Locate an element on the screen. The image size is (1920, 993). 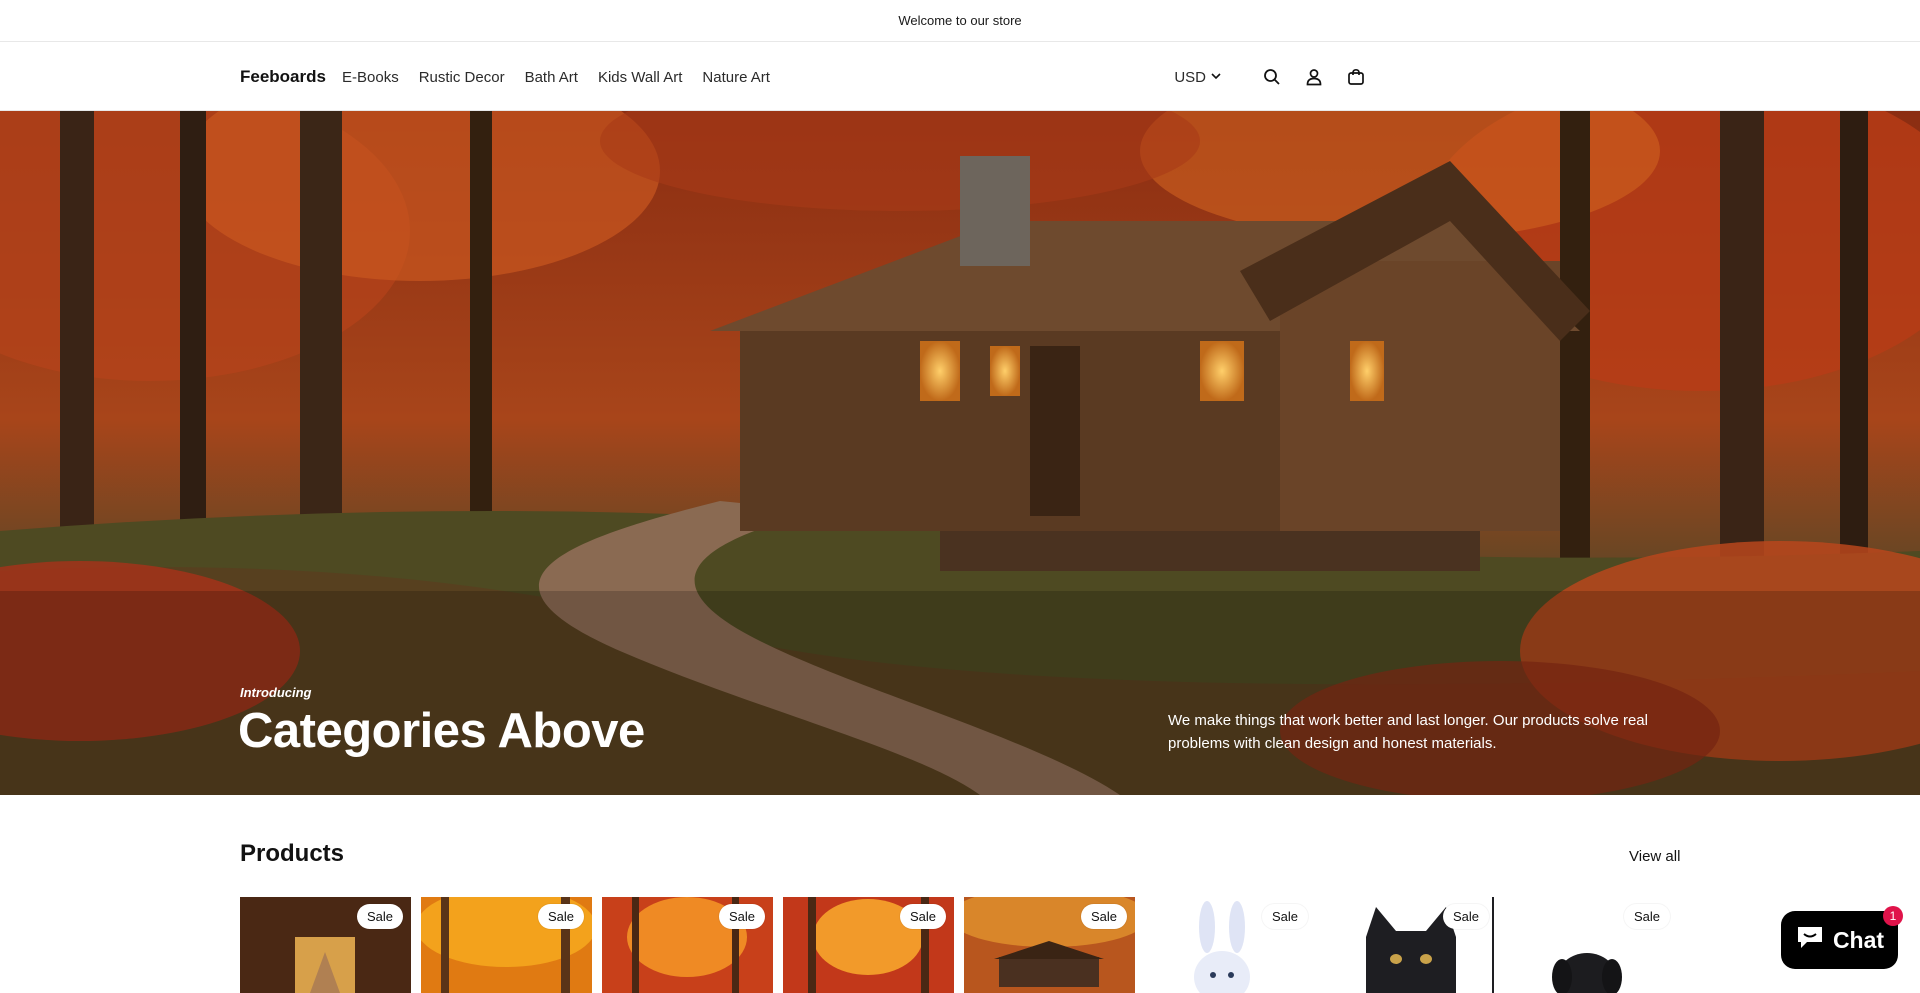
announcement-text: Welcome to our store is located at coordinates (960, 20).